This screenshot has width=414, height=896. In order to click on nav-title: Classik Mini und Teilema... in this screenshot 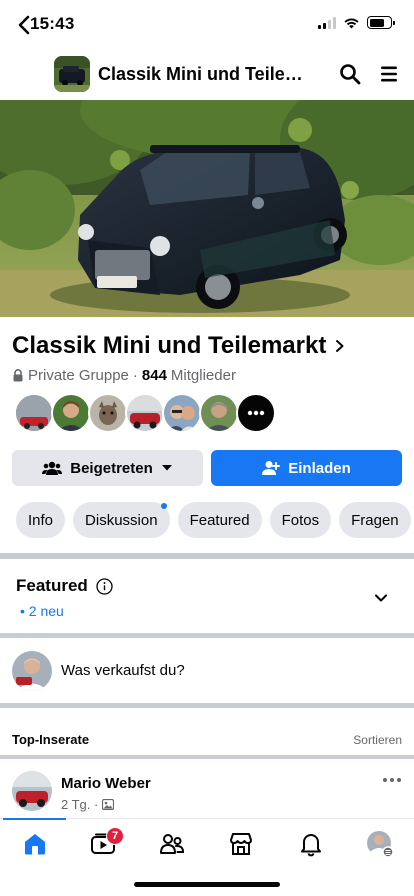, I will do `click(208, 74)`.